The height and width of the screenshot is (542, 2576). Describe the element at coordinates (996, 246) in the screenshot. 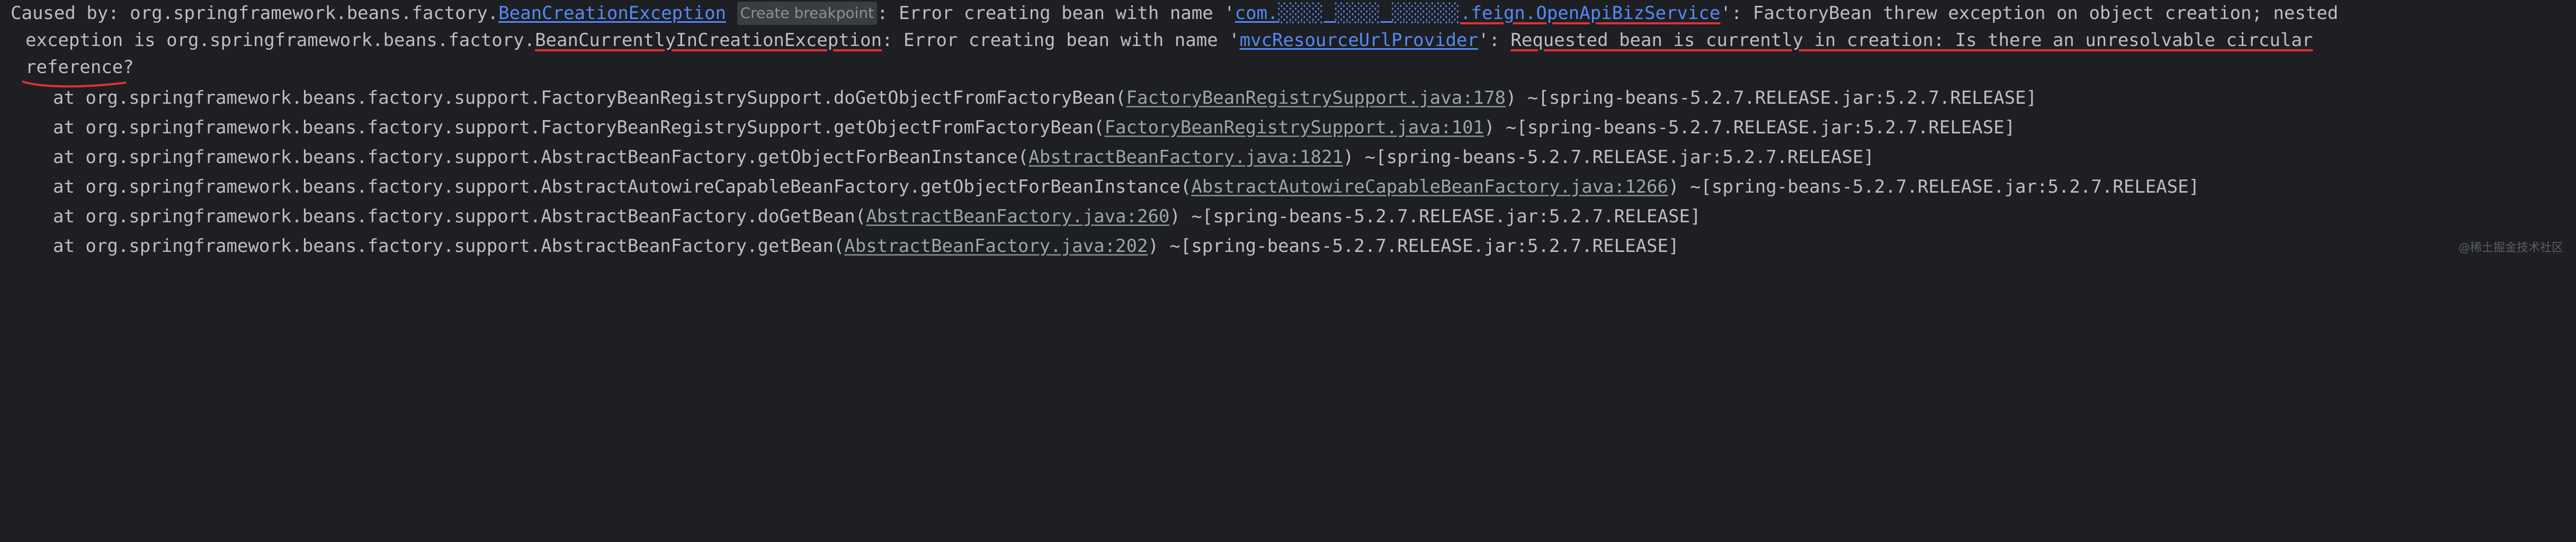

I see `frame-source-link: AbstractBeanFactory.java:202` at that location.